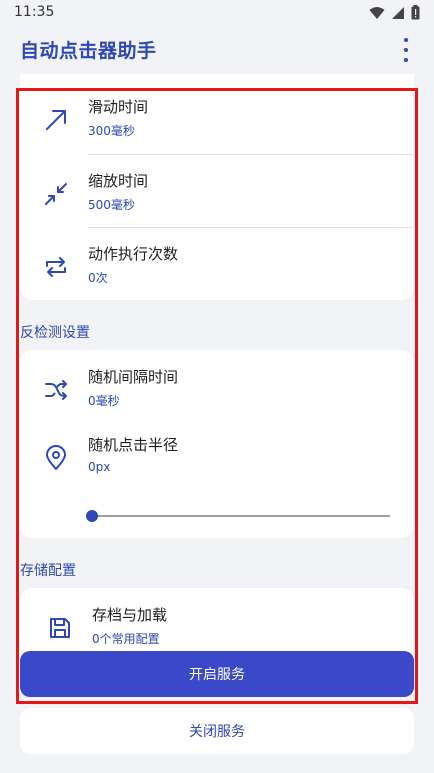 Image resolution: width=434 pixels, height=773 pixels. I want to click on overflow-menu-icon, so click(406, 50).